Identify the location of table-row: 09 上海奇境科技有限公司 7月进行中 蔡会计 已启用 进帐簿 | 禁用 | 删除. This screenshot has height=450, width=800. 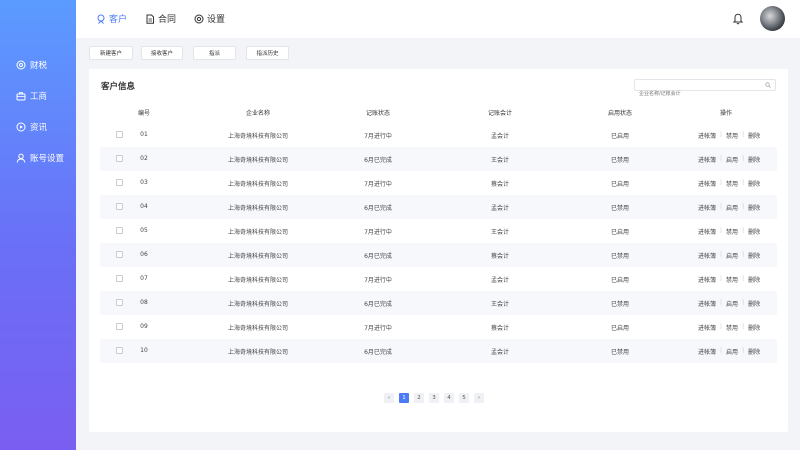
(438, 327).